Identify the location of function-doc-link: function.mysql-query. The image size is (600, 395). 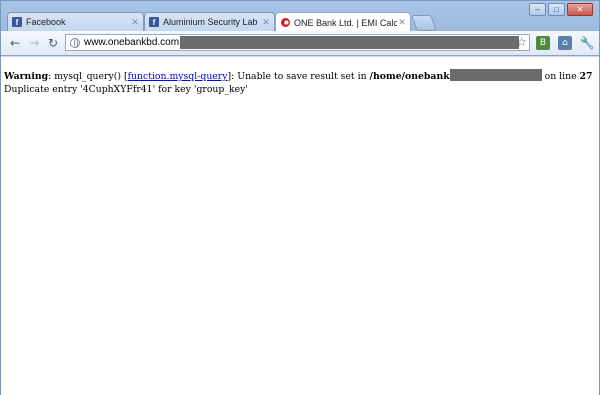
(178, 76).